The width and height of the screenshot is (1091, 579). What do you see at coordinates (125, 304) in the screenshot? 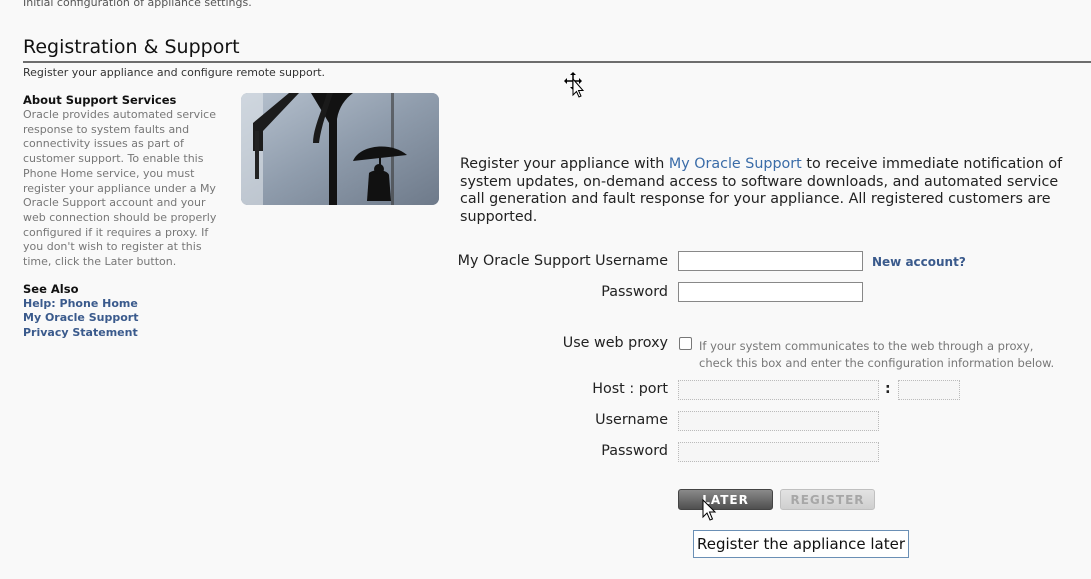
I see `help-phone-home-link: Help: Phone Home` at bounding box center [125, 304].